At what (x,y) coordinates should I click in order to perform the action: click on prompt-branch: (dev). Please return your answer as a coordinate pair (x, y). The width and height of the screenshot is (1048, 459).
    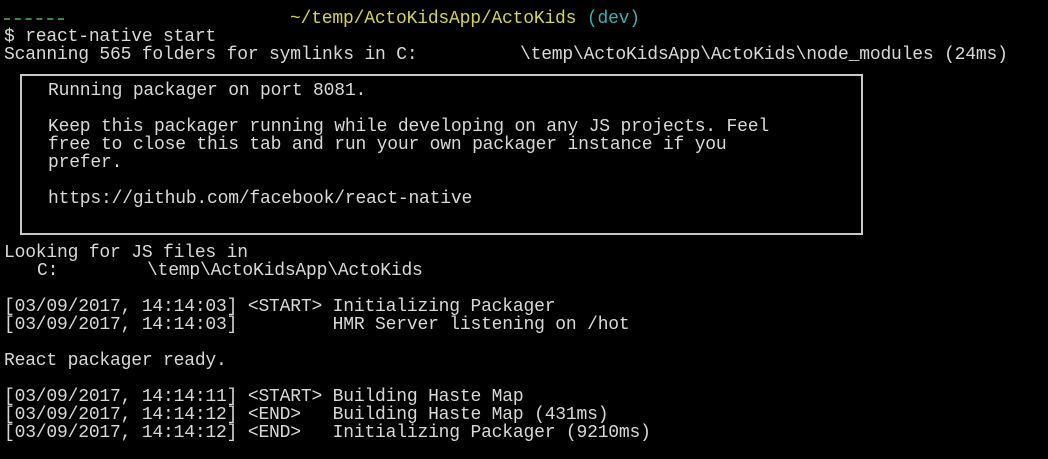
    Looking at the image, I should click on (613, 19).